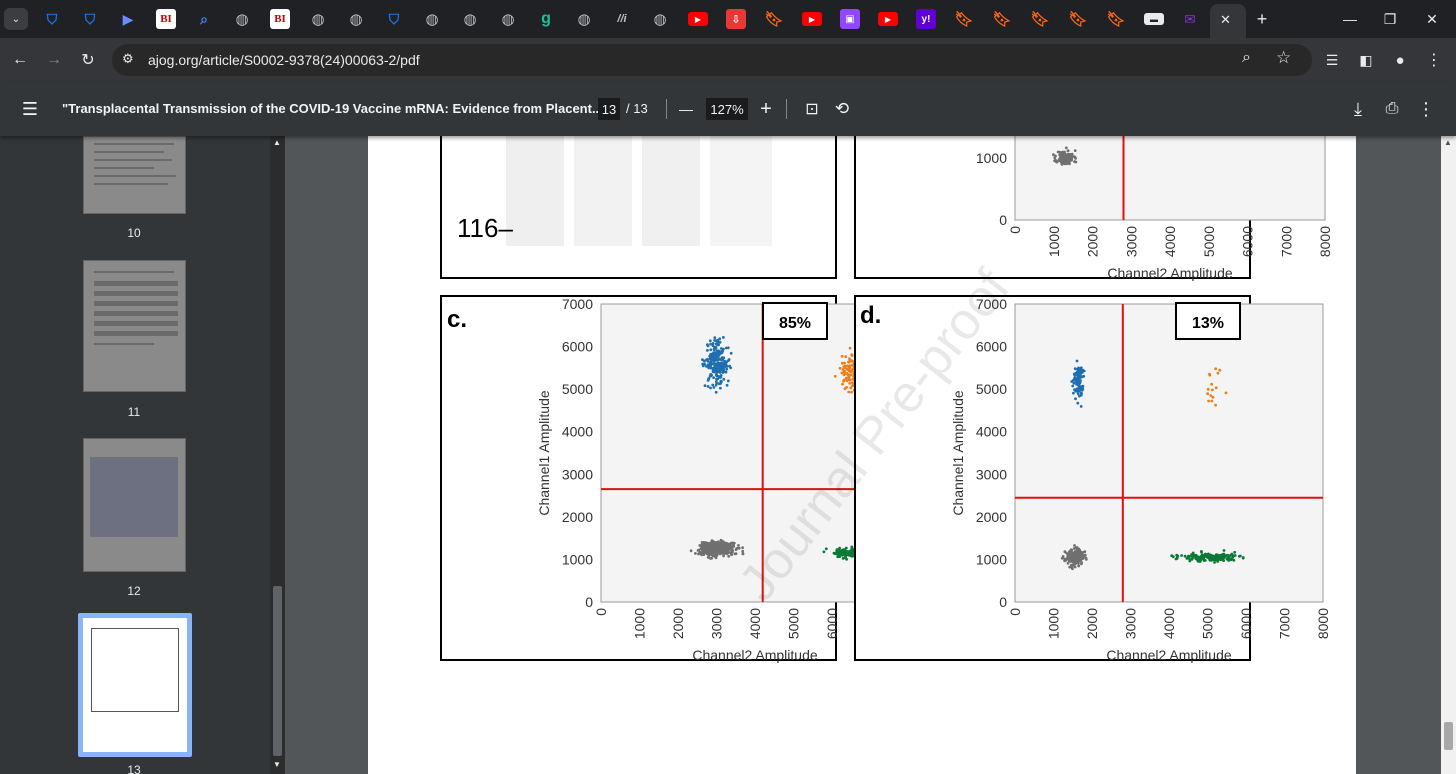  Describe the element at coordinates (54, 60) in the screenshot. I see `forward-icon: →` at that location.